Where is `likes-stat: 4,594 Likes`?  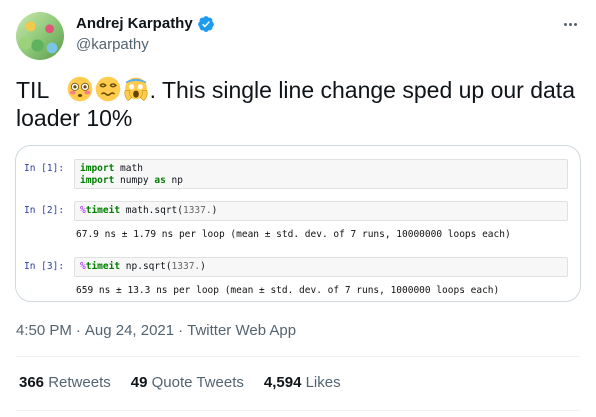
likes-stat: 4,594 Likes is located at coordinates (302, 383).